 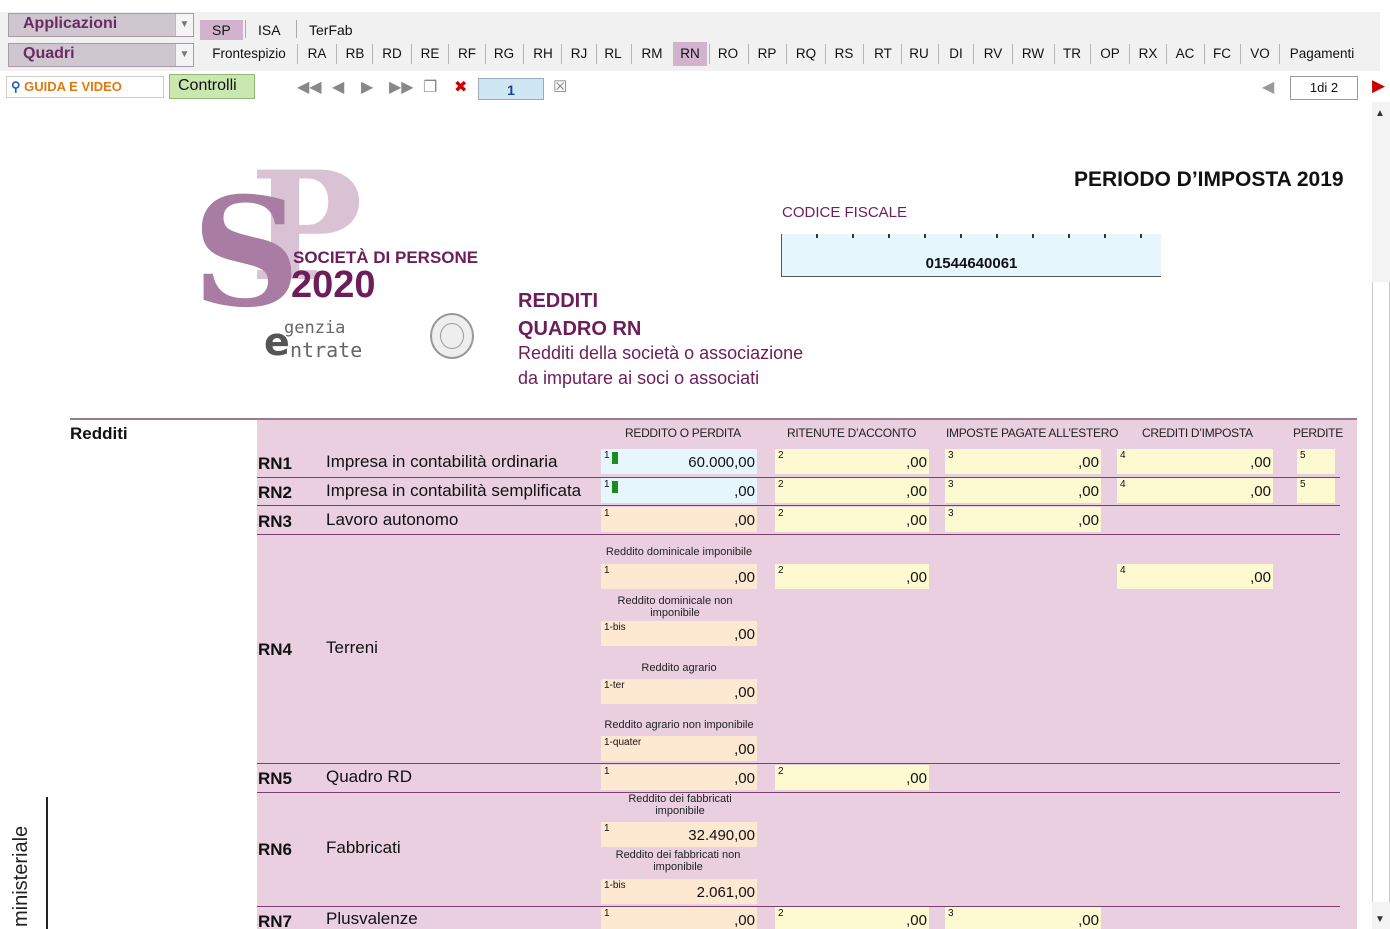 What do you see at coordinates (275, 849) in the screenshot?
I see `rn6-code: RN6` at bounding box center [275, 849].